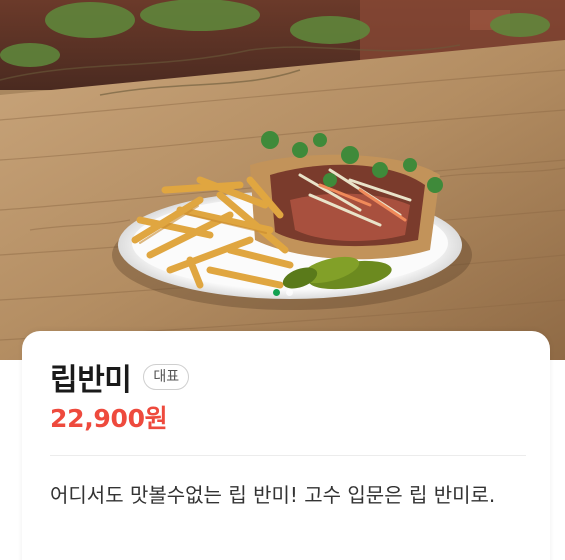 The width and height of the screenshot is (565, 560). I want to click on carousel-dot-active, so click(276, 292).